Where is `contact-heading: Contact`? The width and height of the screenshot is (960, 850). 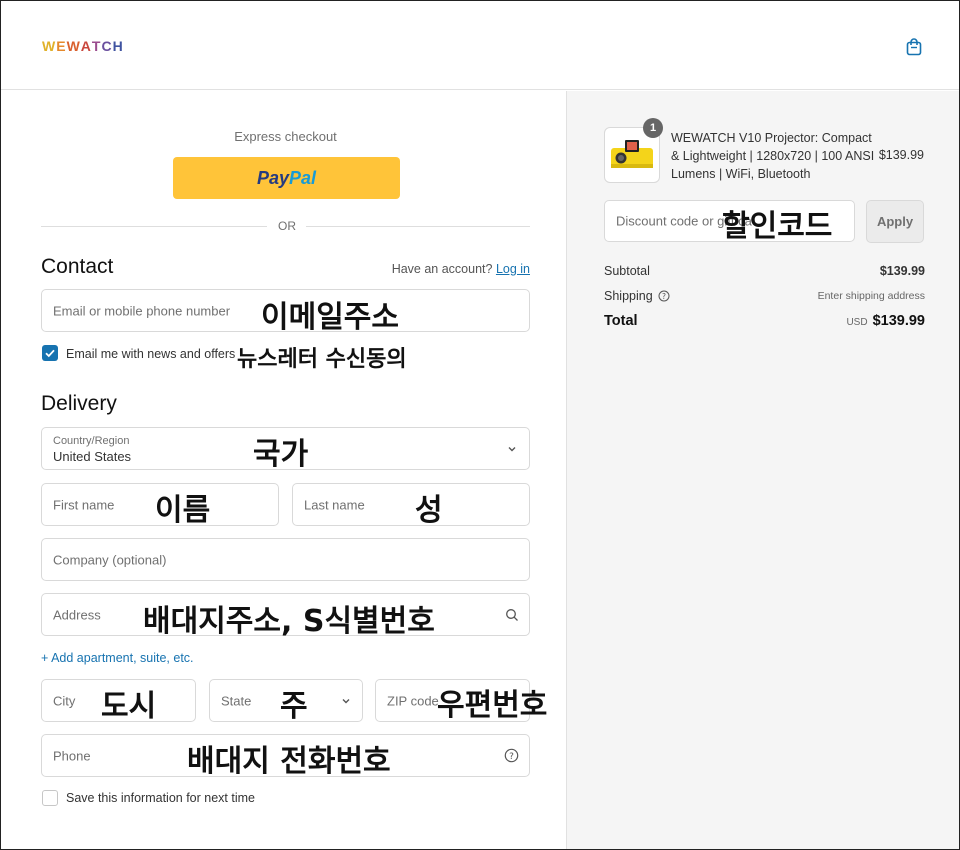
contact-heading: Contact is located at coordinates (77, 266).